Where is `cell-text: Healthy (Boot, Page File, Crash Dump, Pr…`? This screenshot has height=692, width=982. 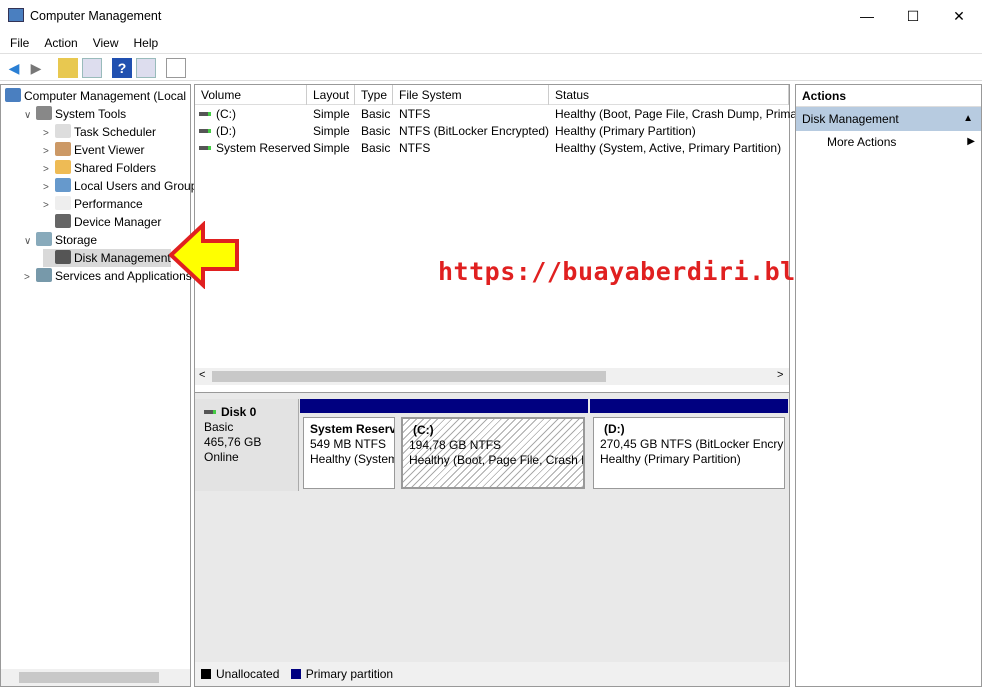 cell-text: Healthy (Boot, Page File, Crash Dump, Pr… is located at coordinates (676, 114).